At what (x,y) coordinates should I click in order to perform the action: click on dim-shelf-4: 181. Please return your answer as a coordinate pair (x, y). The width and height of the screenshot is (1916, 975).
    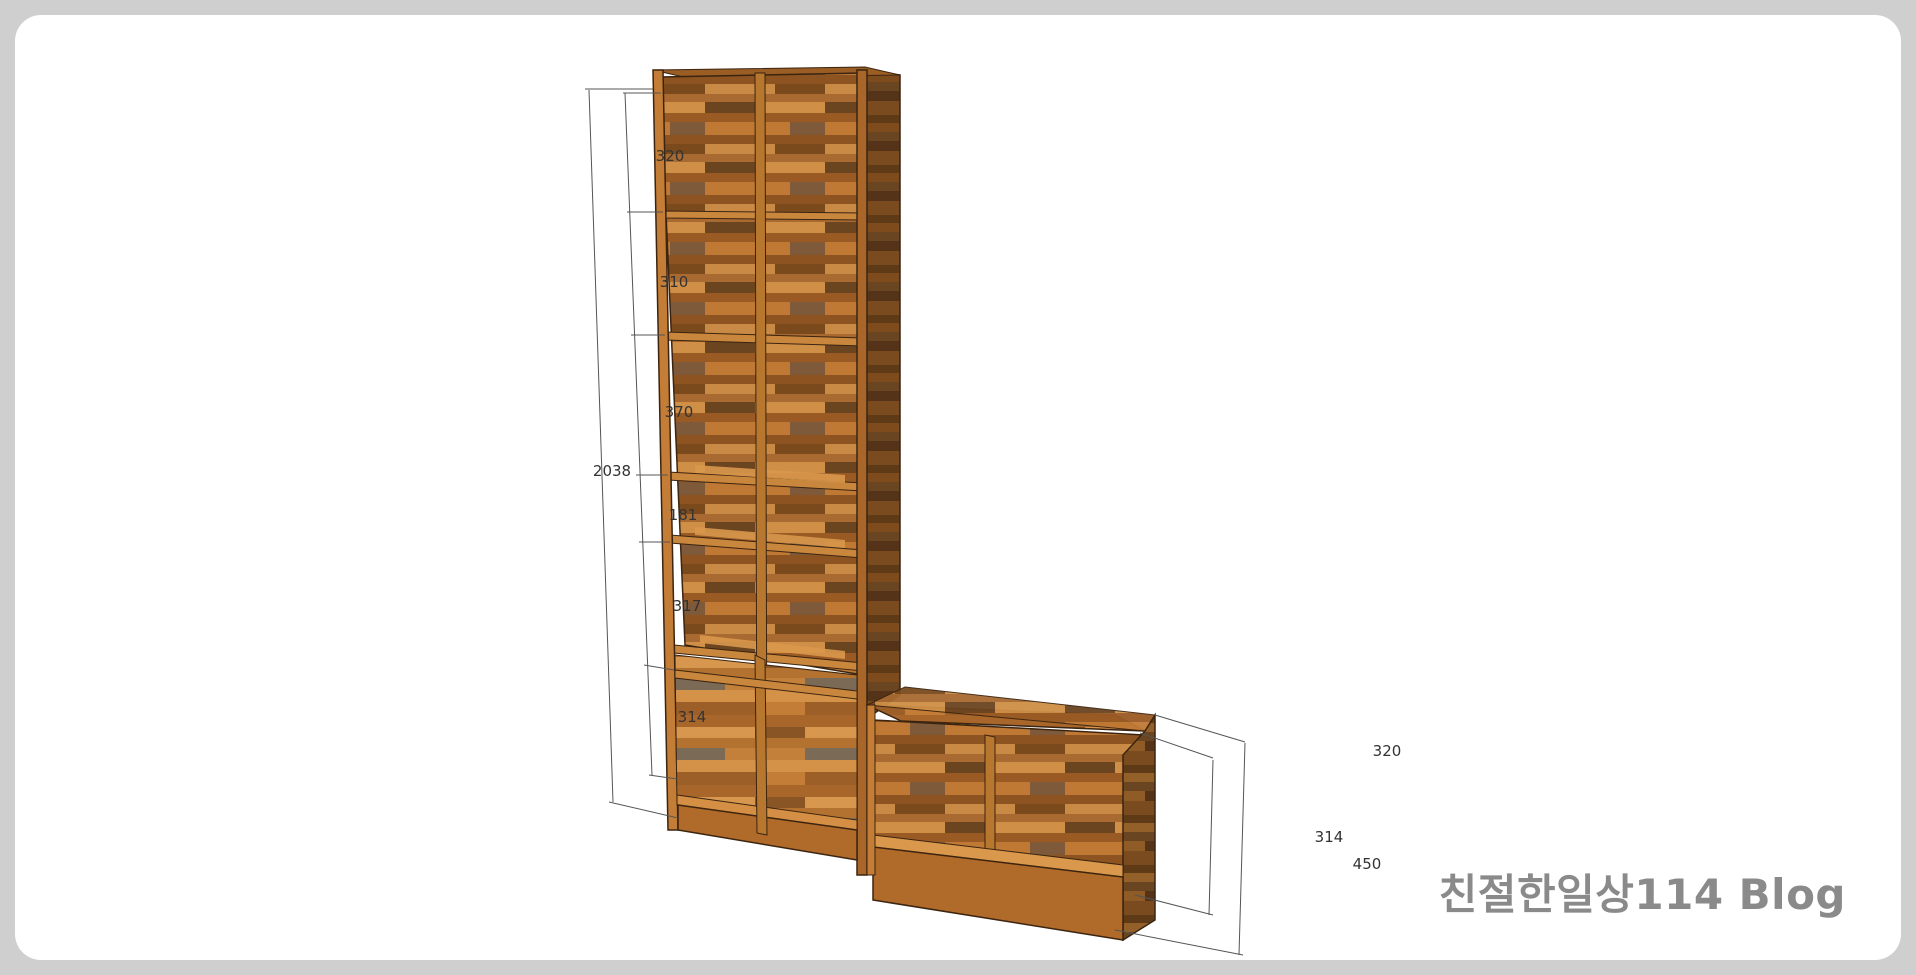
    Looking at the image, I should click on (683, 515).